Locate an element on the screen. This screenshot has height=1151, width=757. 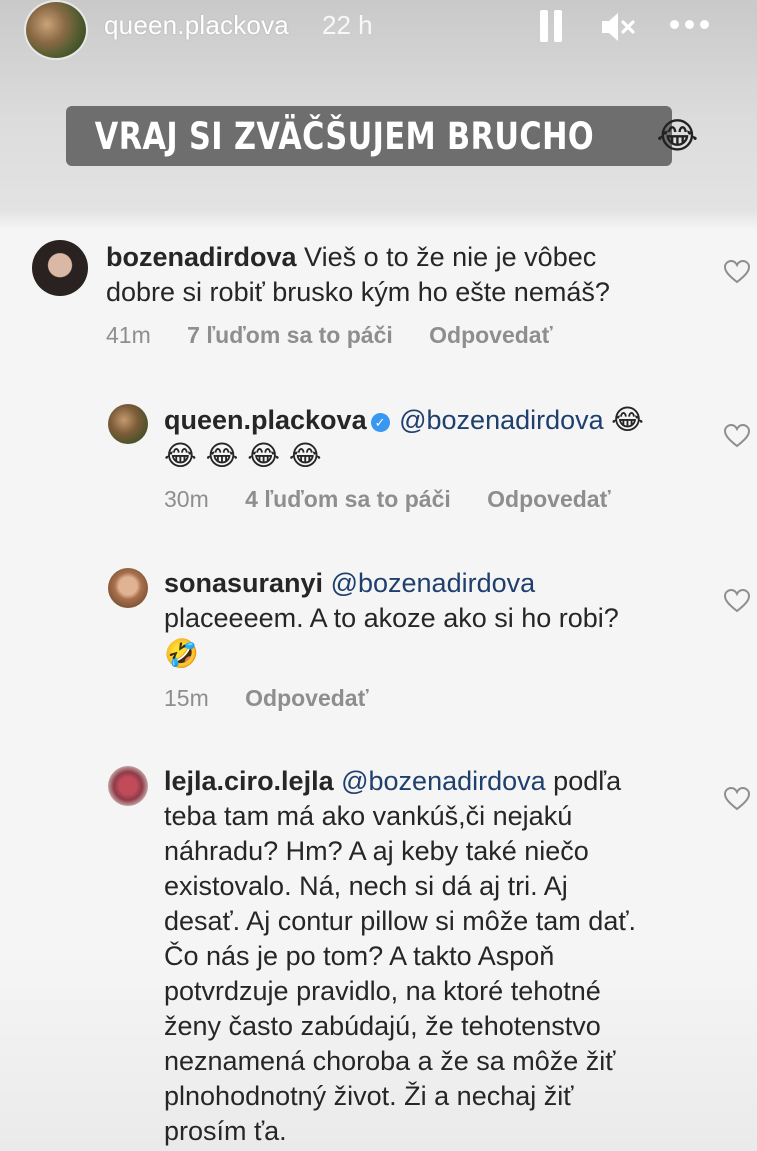
story-header: queen.plackova 22 h is located at coordinates (378, 30).